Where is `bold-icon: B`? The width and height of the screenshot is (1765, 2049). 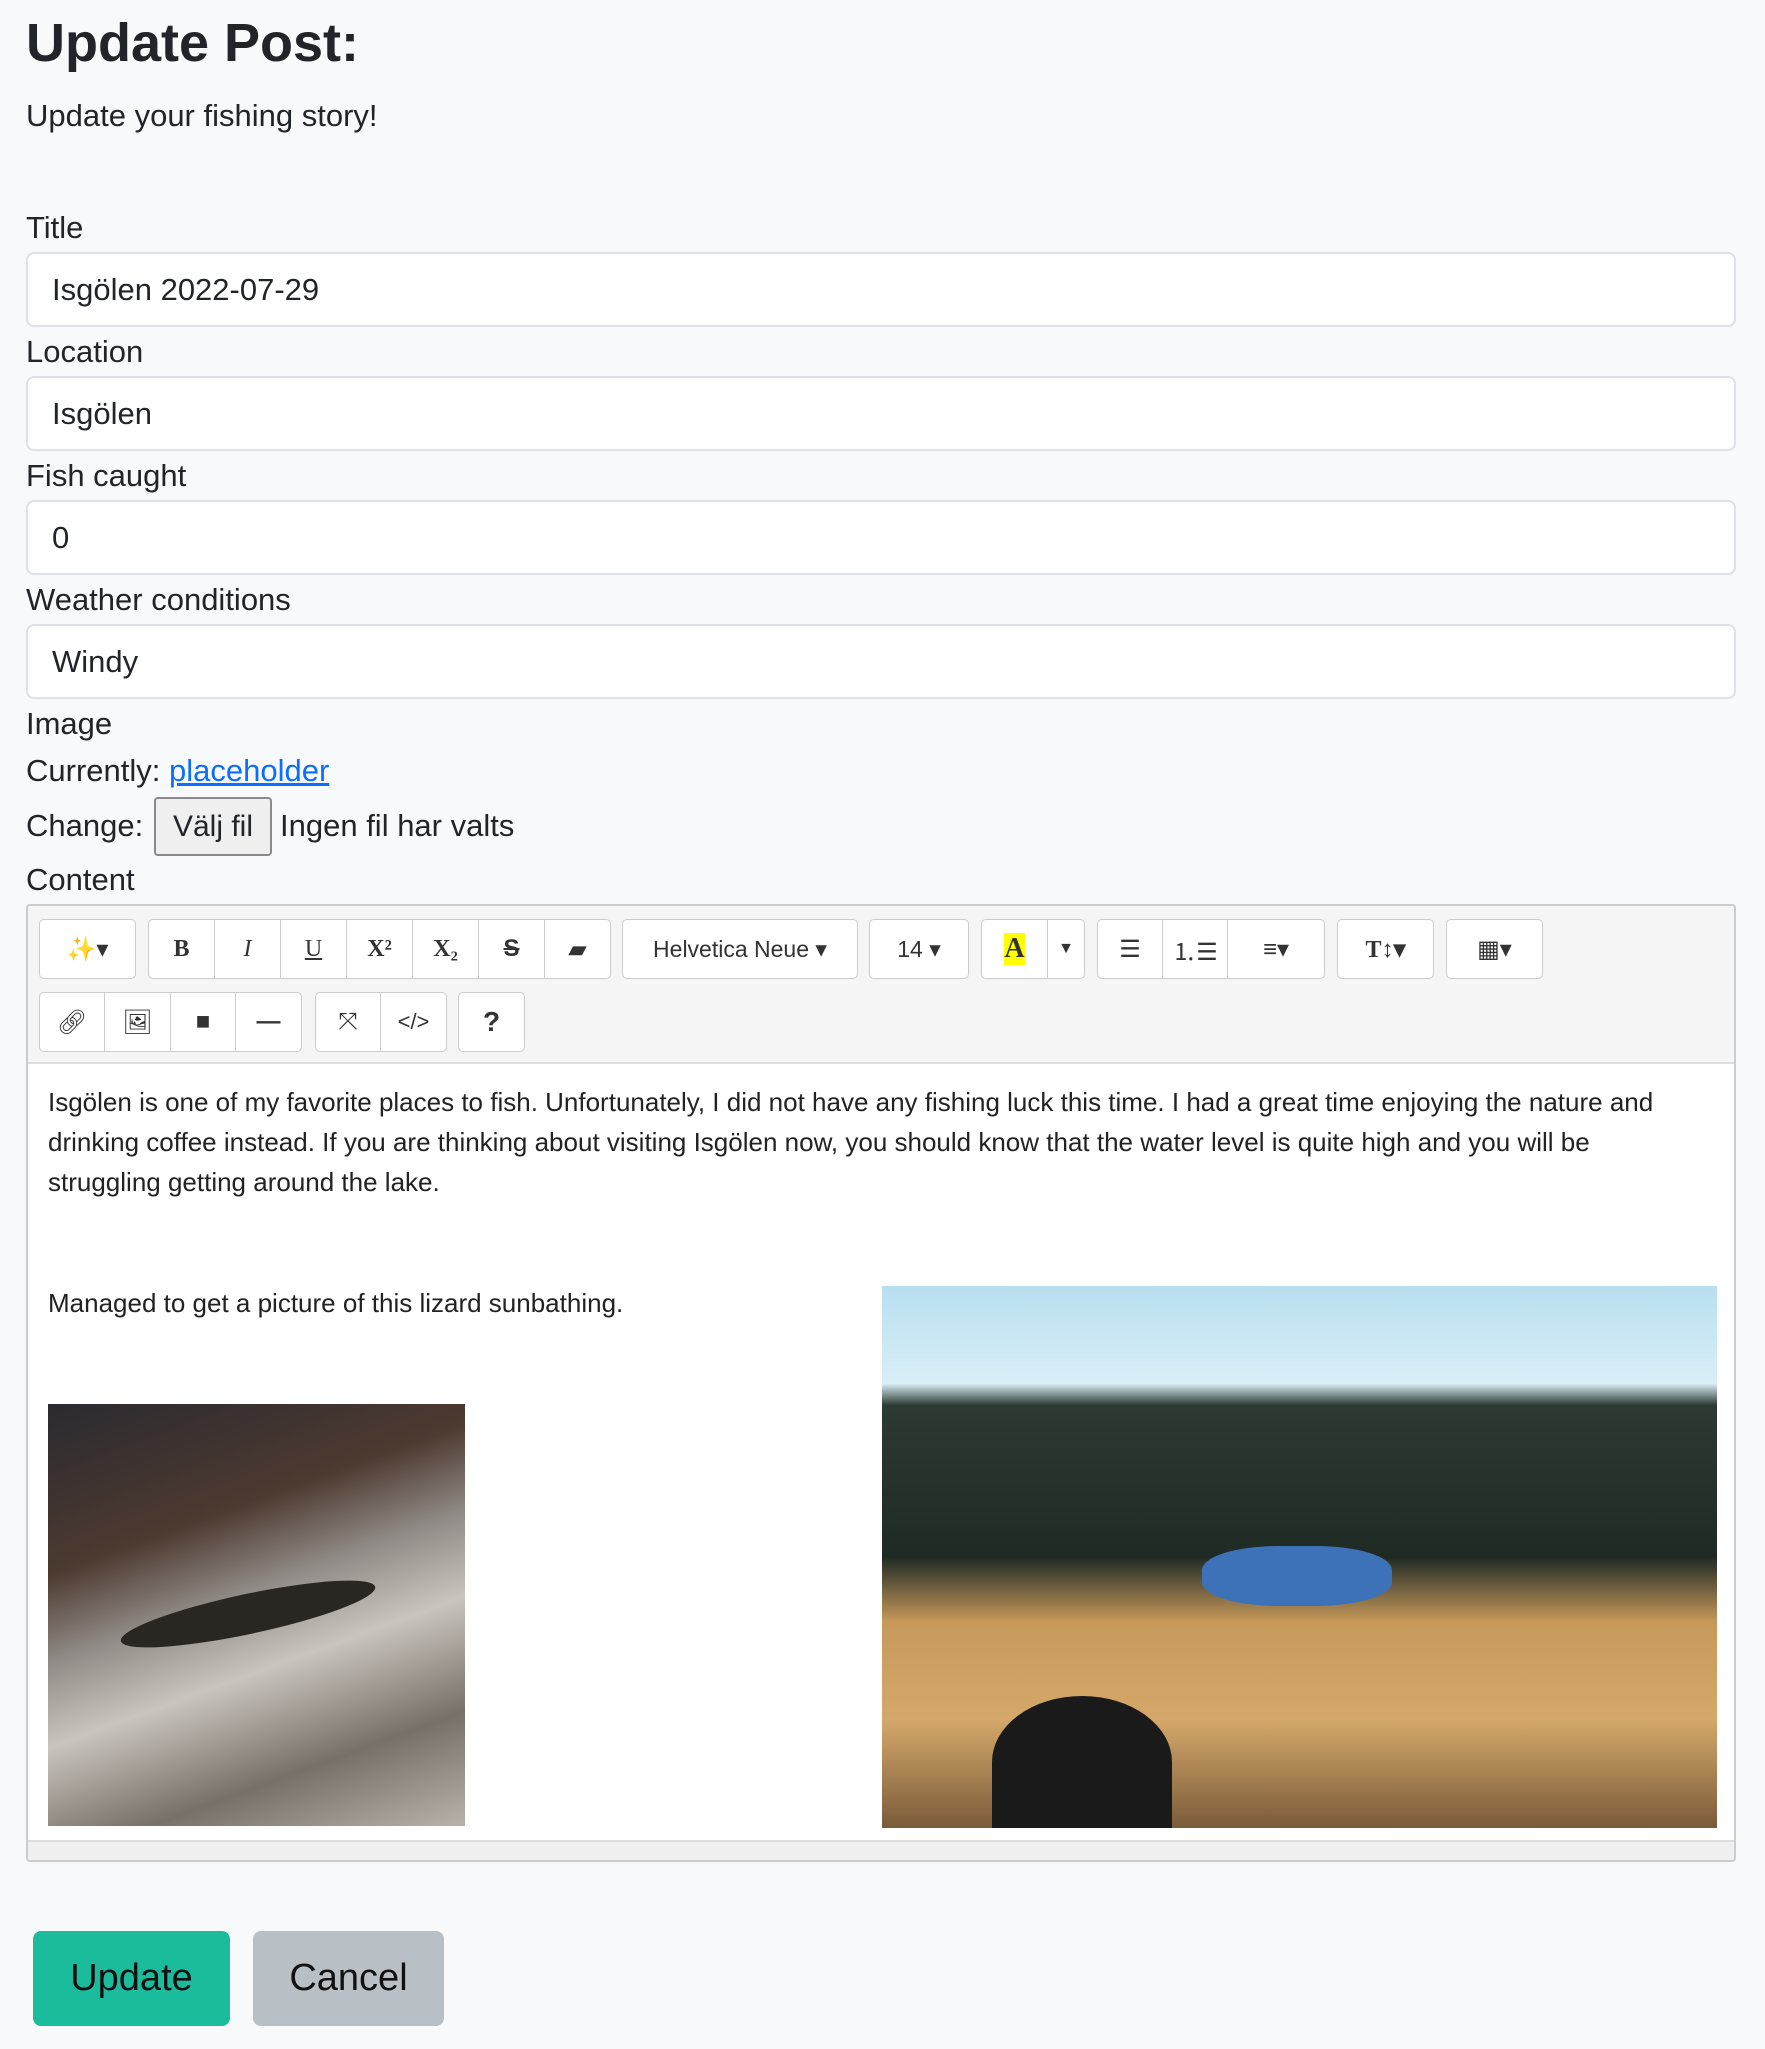 bold-icon: B is located at coordinates (181, 949).